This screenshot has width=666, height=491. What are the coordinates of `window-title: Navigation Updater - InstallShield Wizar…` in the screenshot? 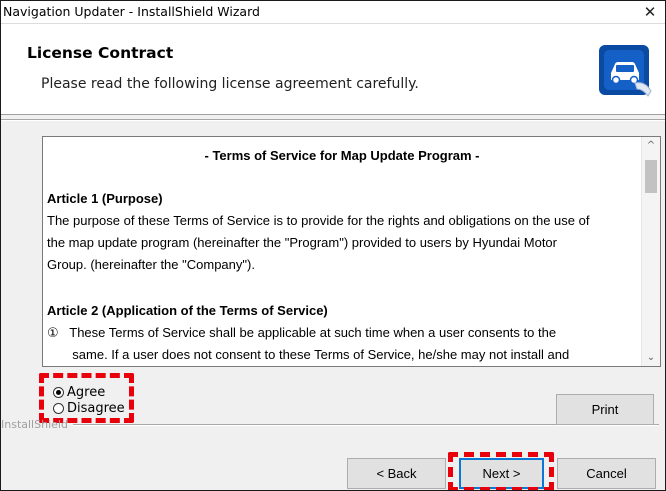 It's located at (131, 11).